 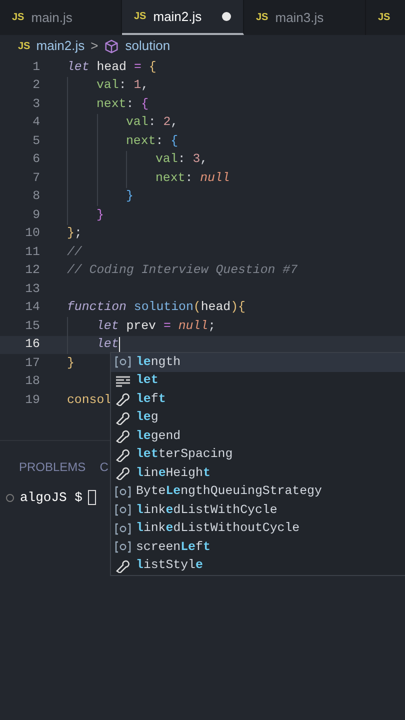 I want to click on line-number: 19, so click(x=32, y=400).